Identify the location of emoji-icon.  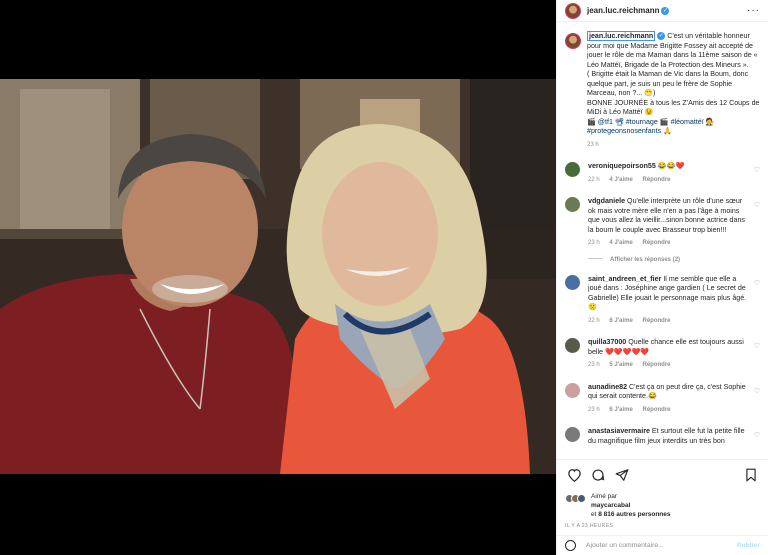
(570, 545).